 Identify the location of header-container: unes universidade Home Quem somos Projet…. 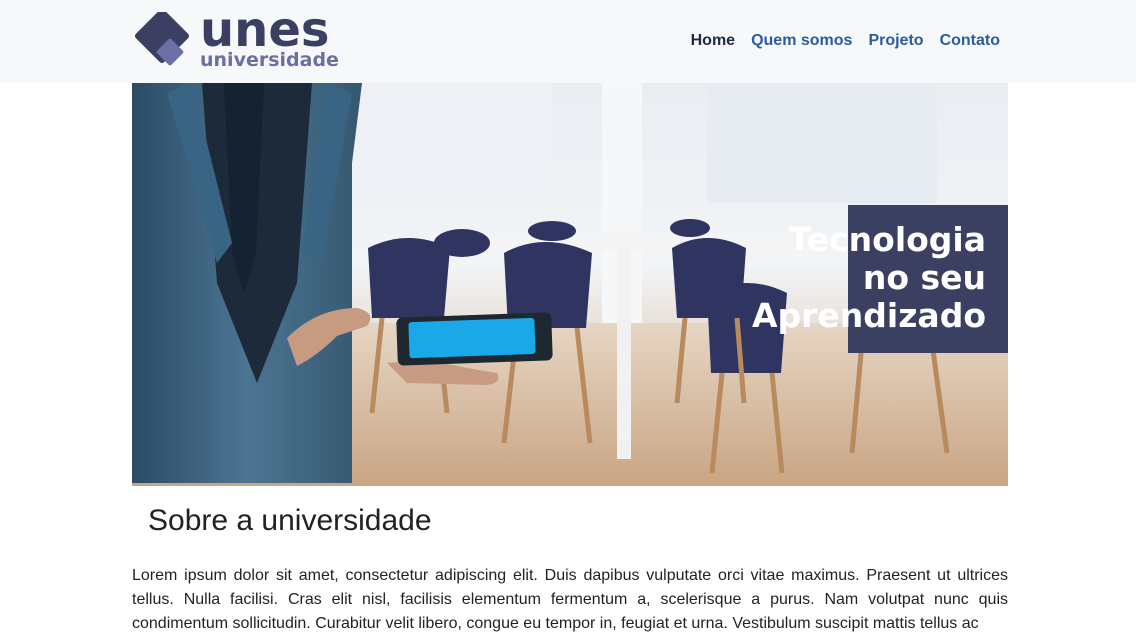
(570, 41).